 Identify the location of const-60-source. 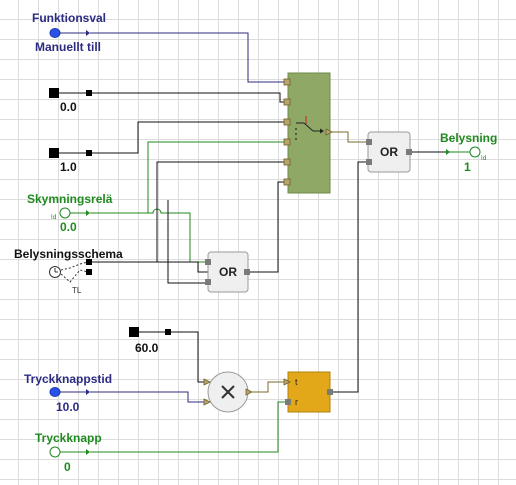
(150, 332).